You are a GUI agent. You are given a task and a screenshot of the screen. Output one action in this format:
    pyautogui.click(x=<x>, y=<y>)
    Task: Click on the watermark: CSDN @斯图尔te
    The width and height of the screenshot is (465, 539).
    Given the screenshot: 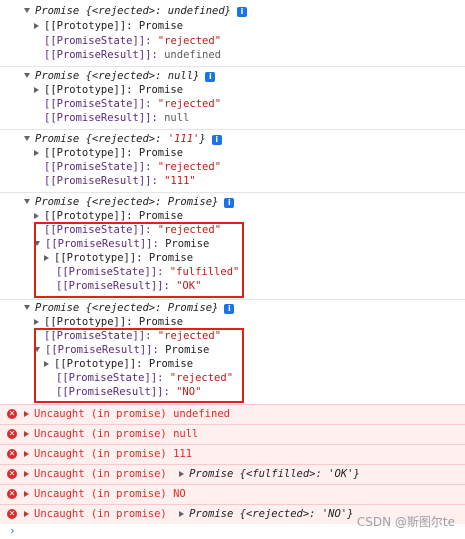 What is the action you would take?
    pyautogui.click(x=405, y=522)
    